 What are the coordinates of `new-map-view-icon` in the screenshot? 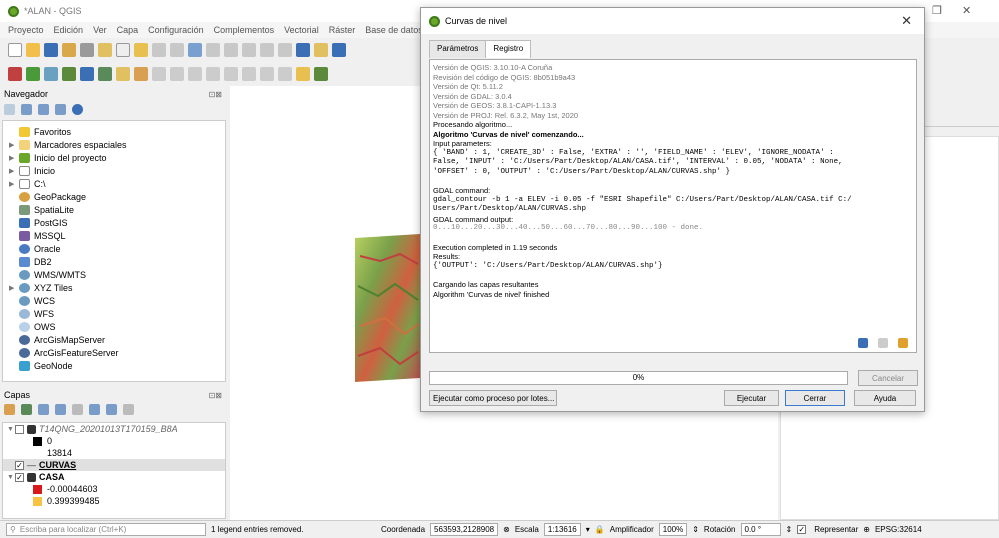 It's located at (303, 50).